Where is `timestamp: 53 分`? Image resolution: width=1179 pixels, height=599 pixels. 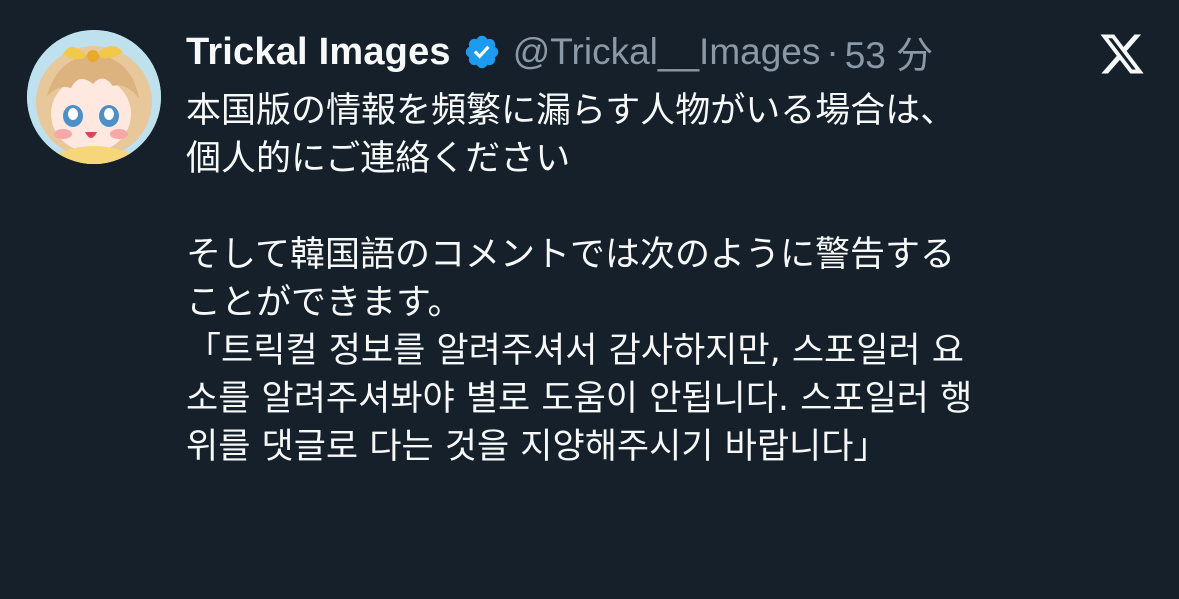
timestamp: 53 分 is located at coordinates (889, 52).